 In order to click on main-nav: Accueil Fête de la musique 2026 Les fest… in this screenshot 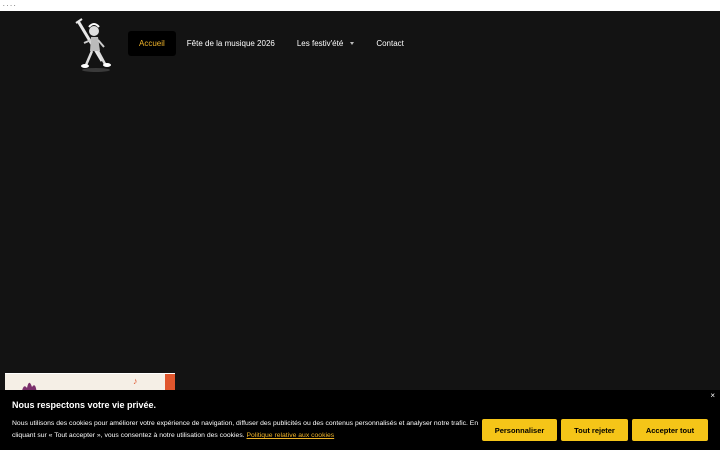, I will do `click(271, 43)`.